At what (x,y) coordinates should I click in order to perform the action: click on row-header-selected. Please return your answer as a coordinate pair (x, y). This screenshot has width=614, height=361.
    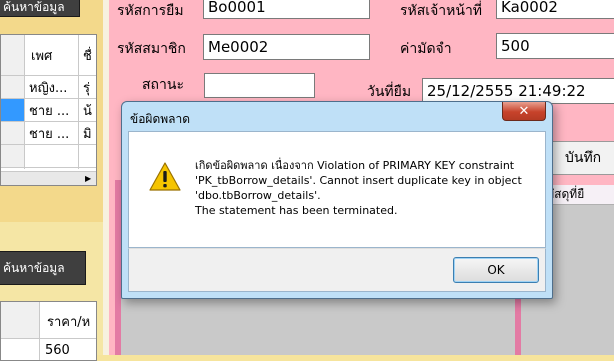
    Looking at the image, I should click on (12, 110).